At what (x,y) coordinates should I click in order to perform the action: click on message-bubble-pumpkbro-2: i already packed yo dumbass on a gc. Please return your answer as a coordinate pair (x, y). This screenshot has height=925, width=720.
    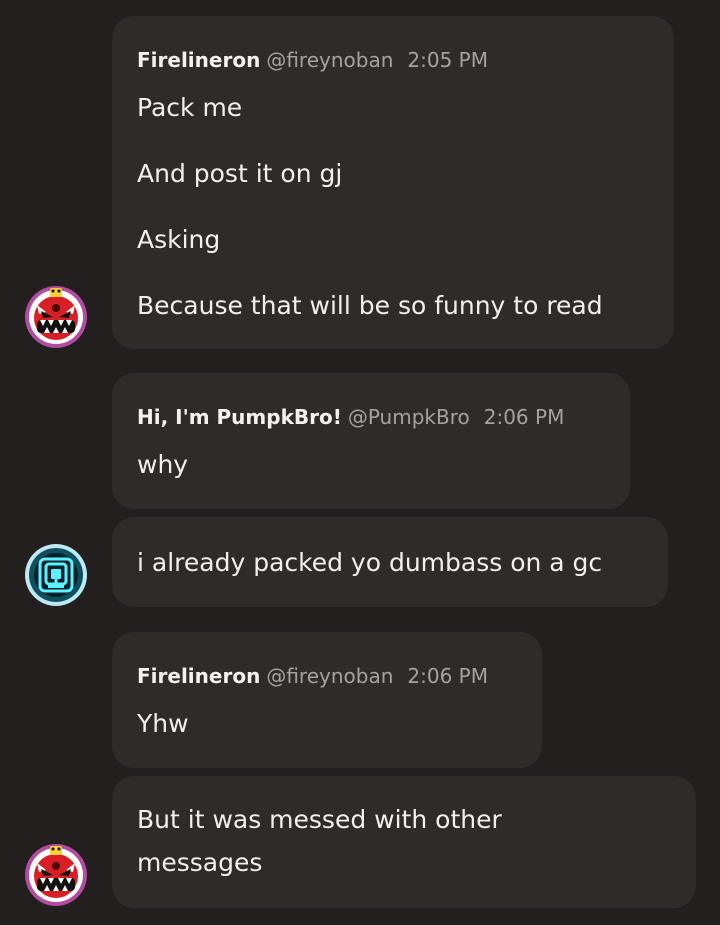
    Looking at the image, I should click on (390, 562).